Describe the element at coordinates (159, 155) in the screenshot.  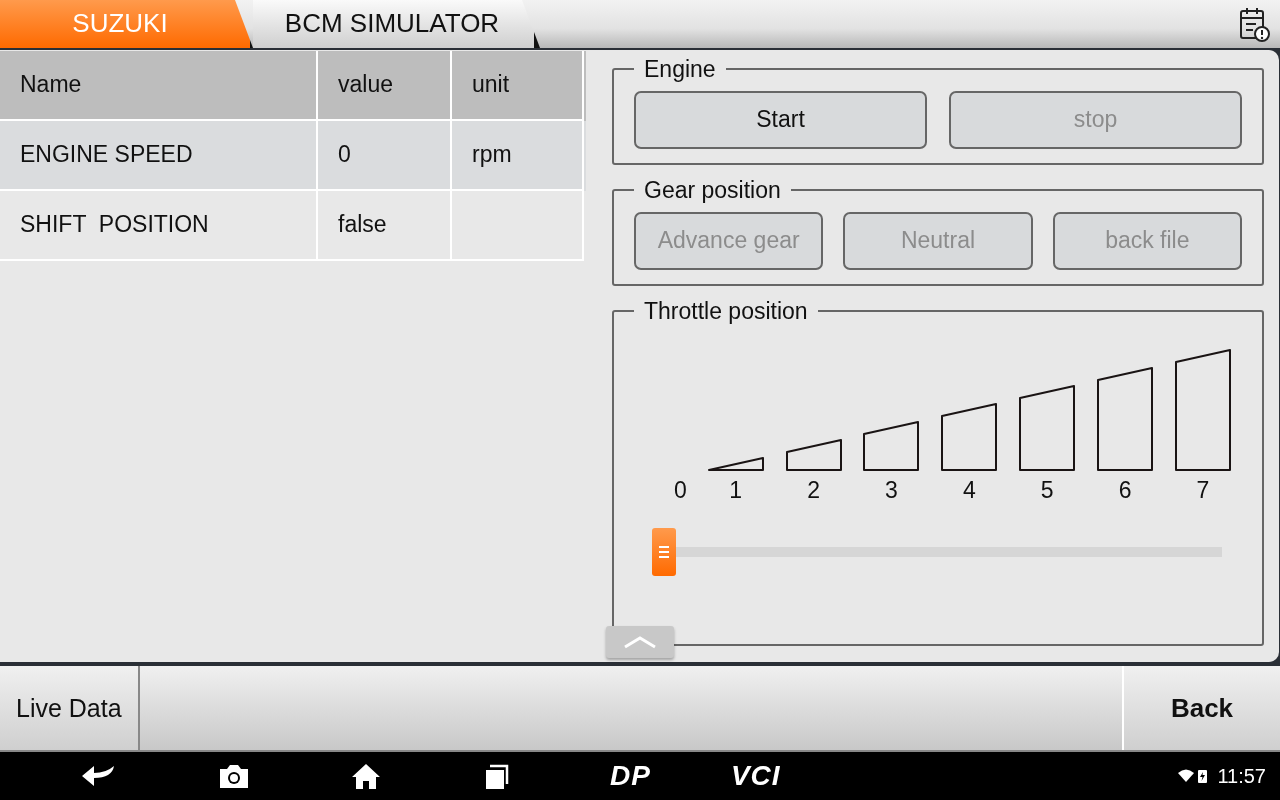
I see `table-cell: ENGINE SPEED` at that location.